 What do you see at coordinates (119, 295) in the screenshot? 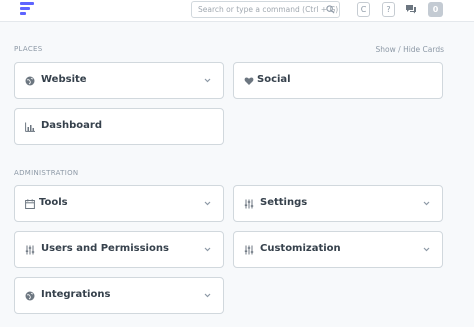
I see `card-integrations: Integrations` at bounding box center [119, 295].